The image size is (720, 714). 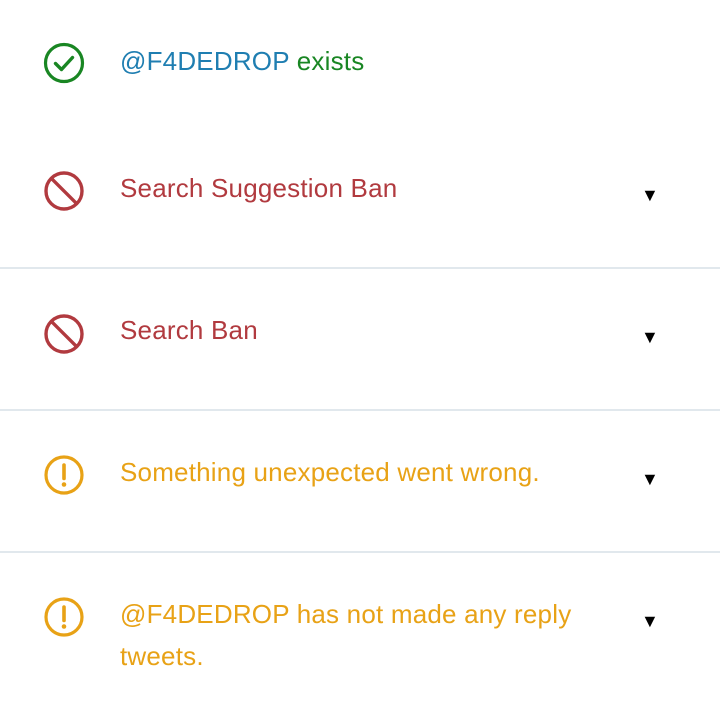 What do you see at coordinates (650, 479) in the screenshot?
I see `expand-toggle-unexpected-error: ▼` at bounding box center [650, 479].